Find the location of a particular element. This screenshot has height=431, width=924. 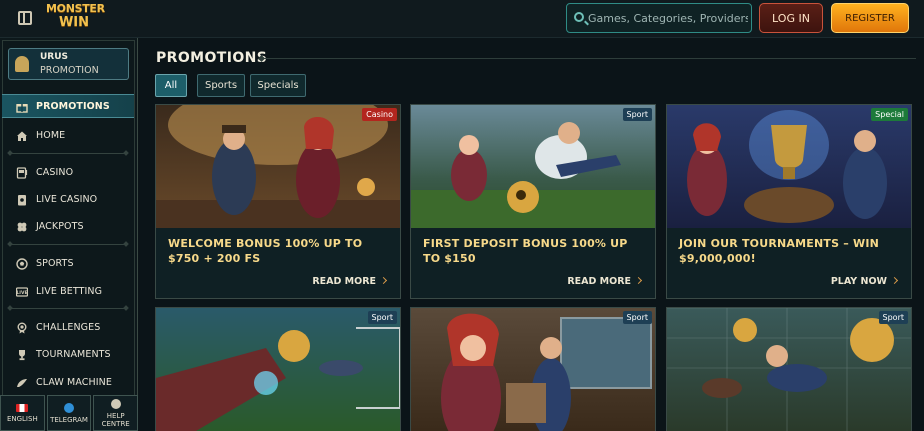

title-divider is located at coordinates (589, 58).